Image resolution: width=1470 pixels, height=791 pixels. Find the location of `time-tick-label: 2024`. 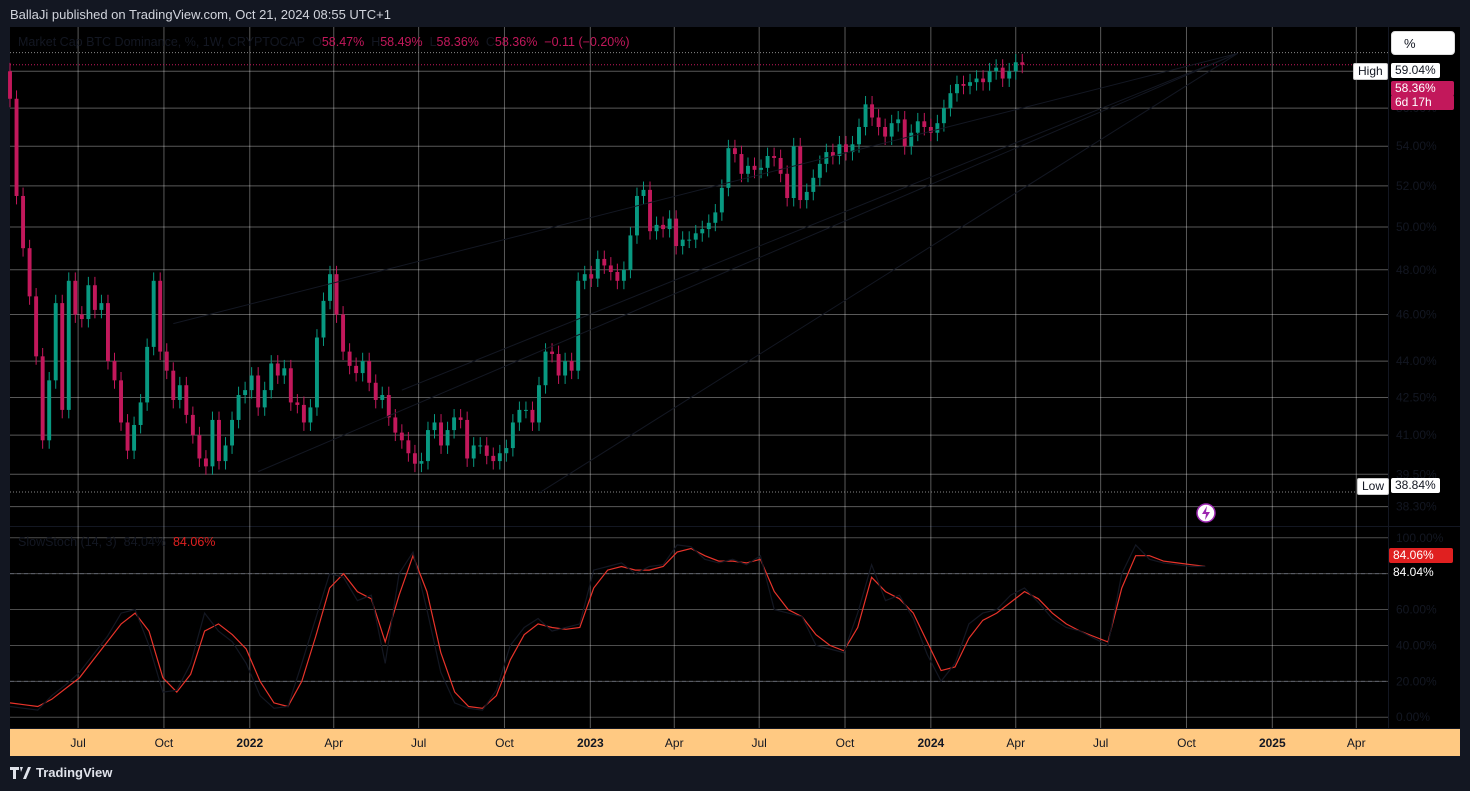

time-tick-label: 2024 is located at coordinates (930, 743).